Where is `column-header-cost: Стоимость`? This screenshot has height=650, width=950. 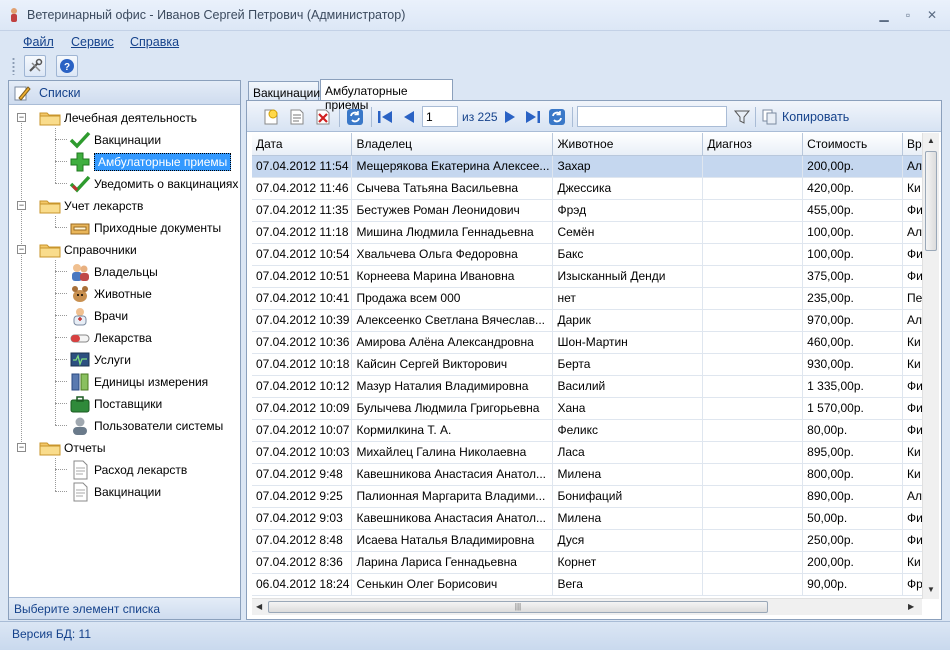 column-header-cost: Стоимость is located at coordinates (853, 144).